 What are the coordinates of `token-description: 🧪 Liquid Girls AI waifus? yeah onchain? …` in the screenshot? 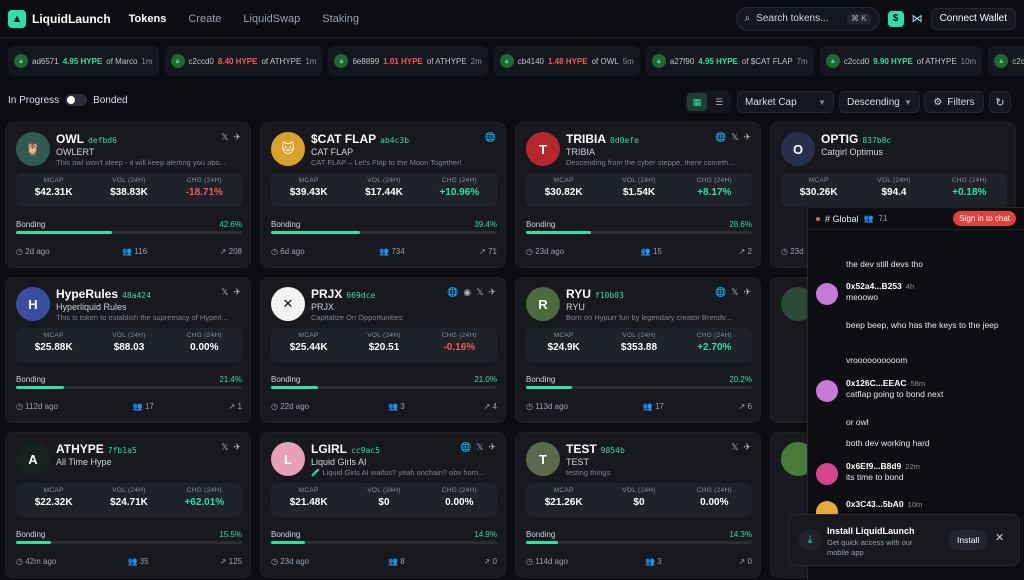 It's located at (398, 472).